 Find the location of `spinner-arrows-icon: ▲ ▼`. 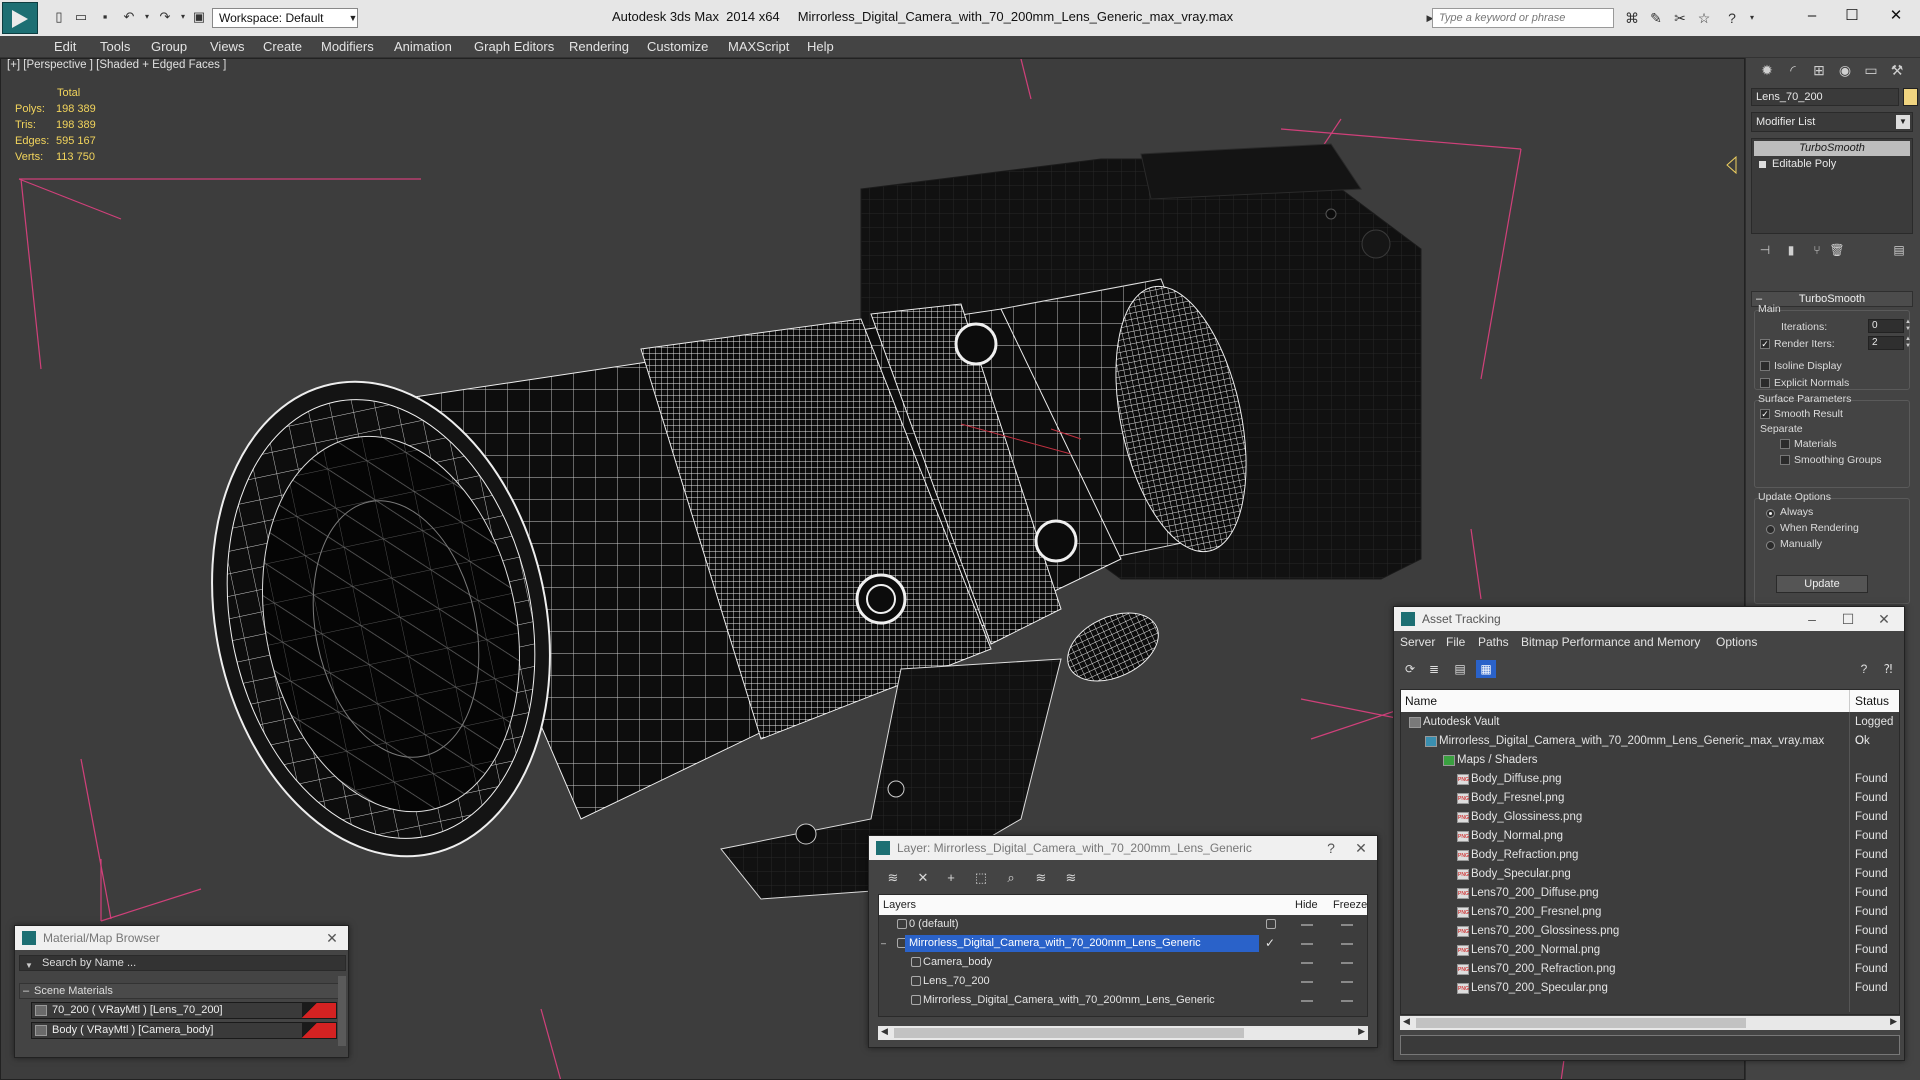

spinner-arrows-icon: ▲ ▼ is located at coordinates (1908, 343).